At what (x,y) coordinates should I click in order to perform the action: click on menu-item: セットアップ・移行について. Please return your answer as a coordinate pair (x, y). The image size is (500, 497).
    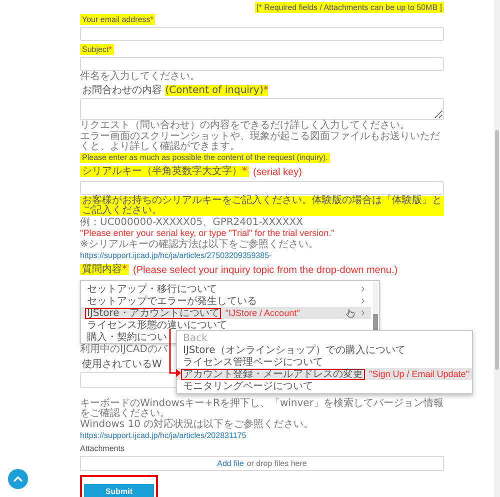
    Looking at the image, I should click on (226, 289).